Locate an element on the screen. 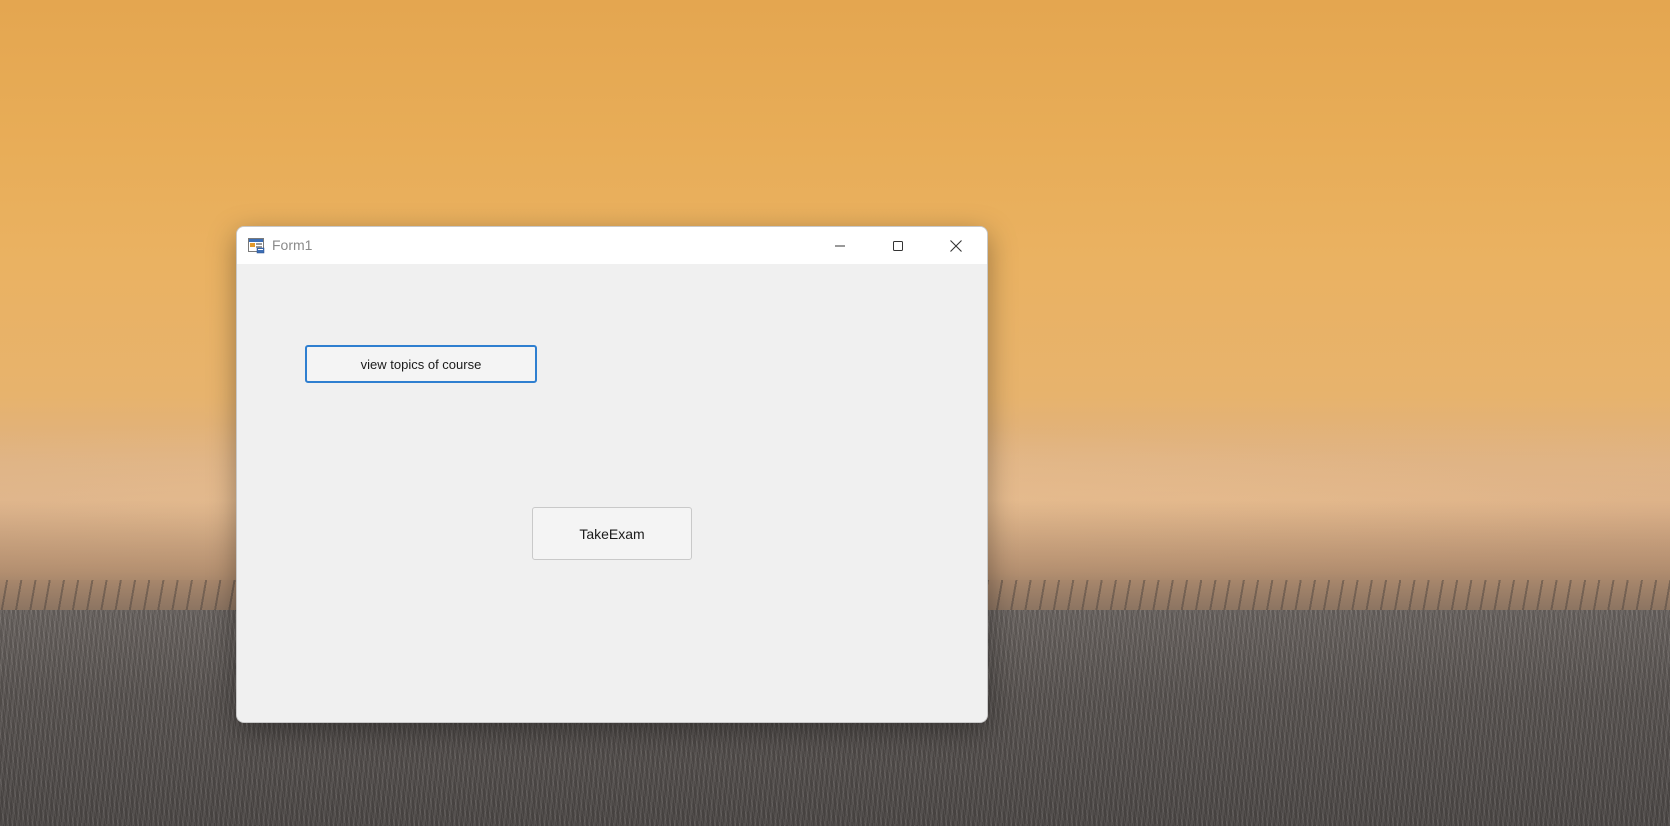  close-button is located at coordinates (956, 245).